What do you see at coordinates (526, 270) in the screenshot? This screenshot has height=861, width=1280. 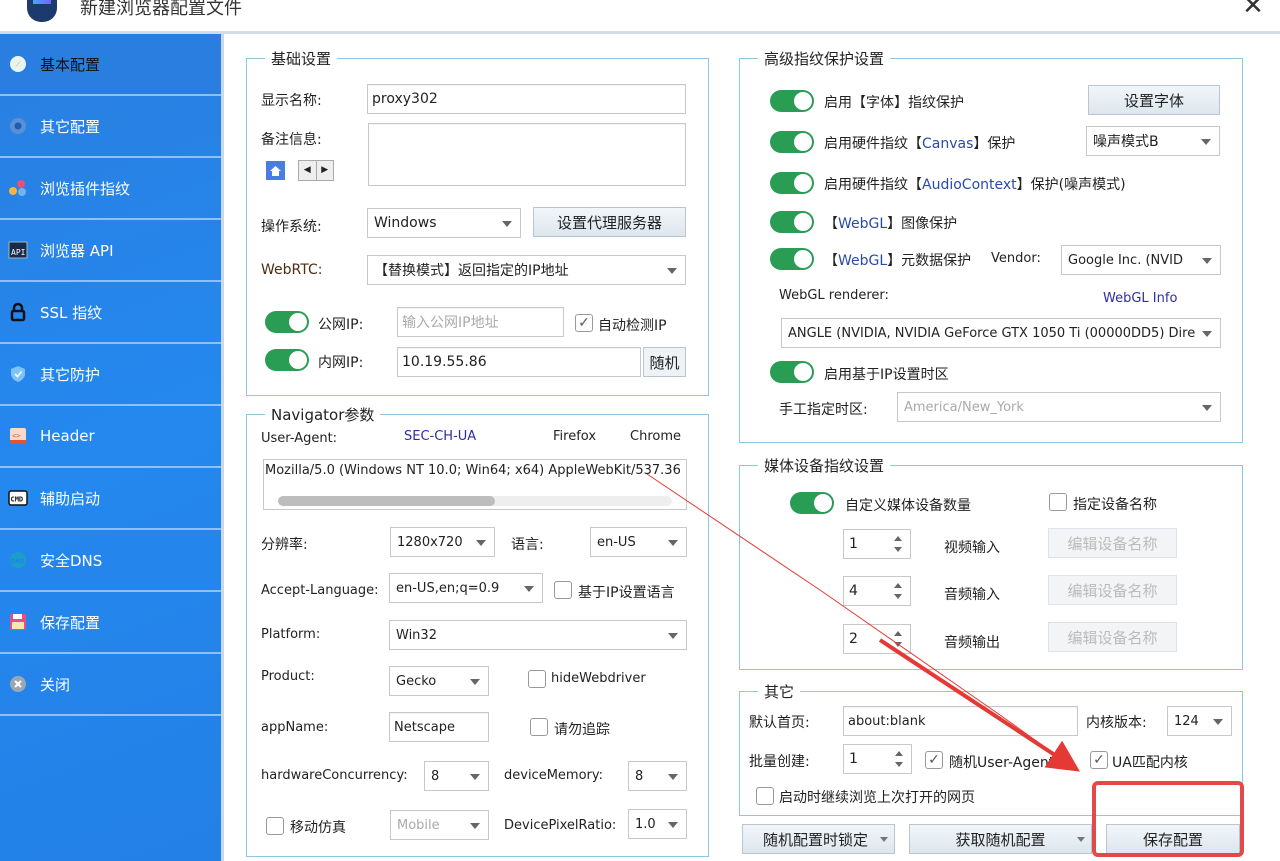 I see `webrtc-select: 【替换模式】返回指定的IP地址` at bounding box center [526, 270].